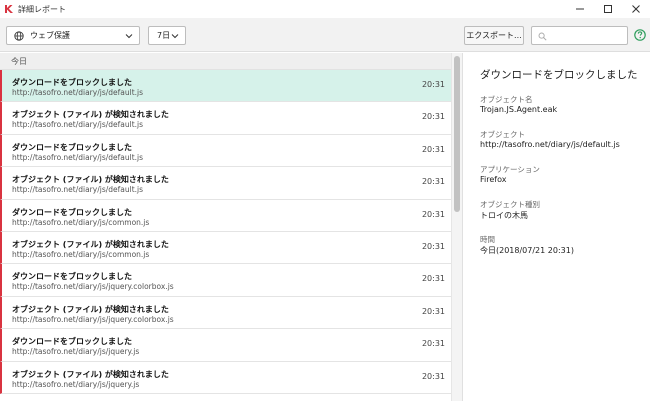 The image size is (650, 401). I want to click on group-header-today: 今日, so click(225, 61).